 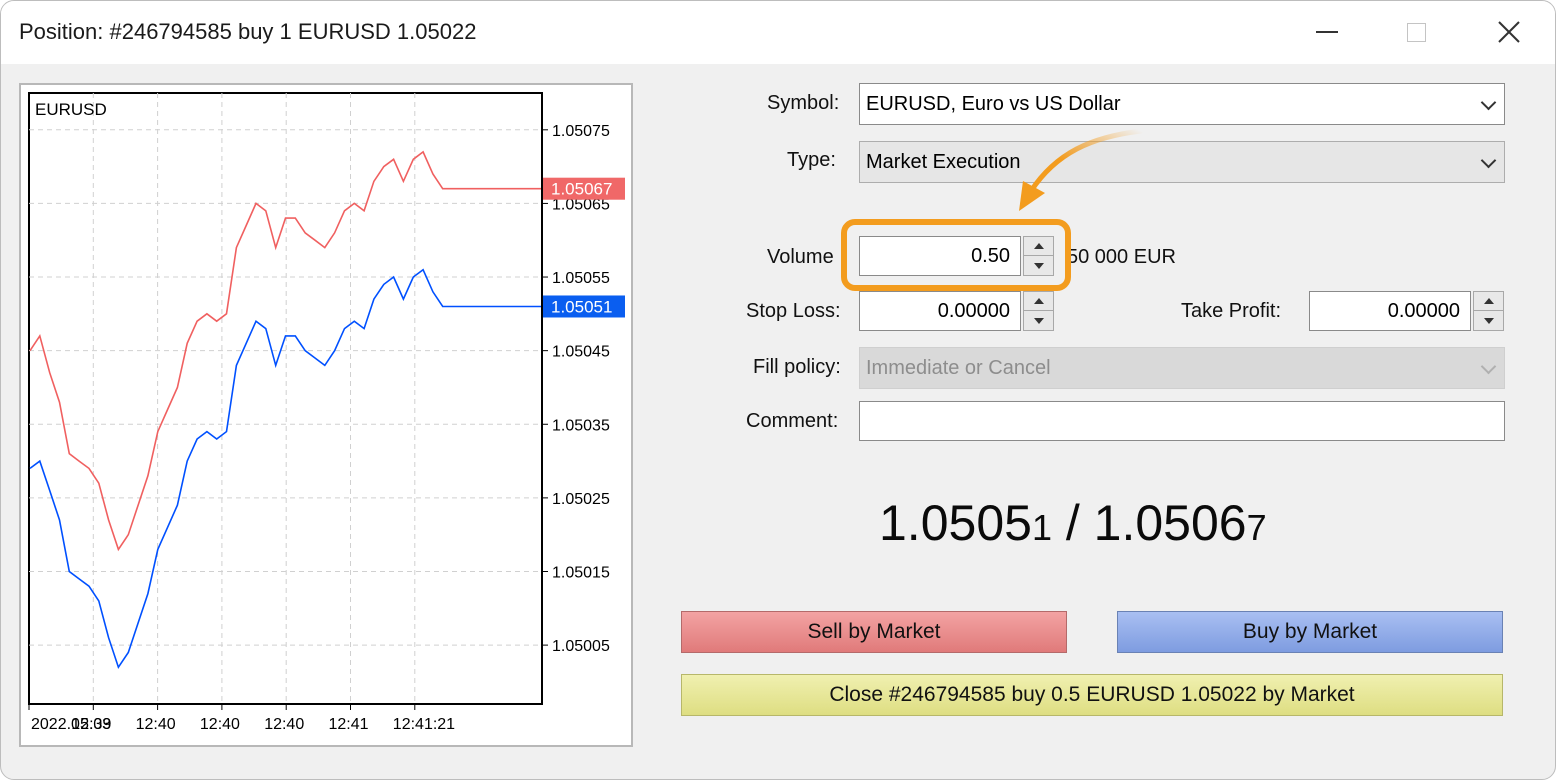 I want to click on volume-note: 50 000 EUR, so click(x=1121, y=257).